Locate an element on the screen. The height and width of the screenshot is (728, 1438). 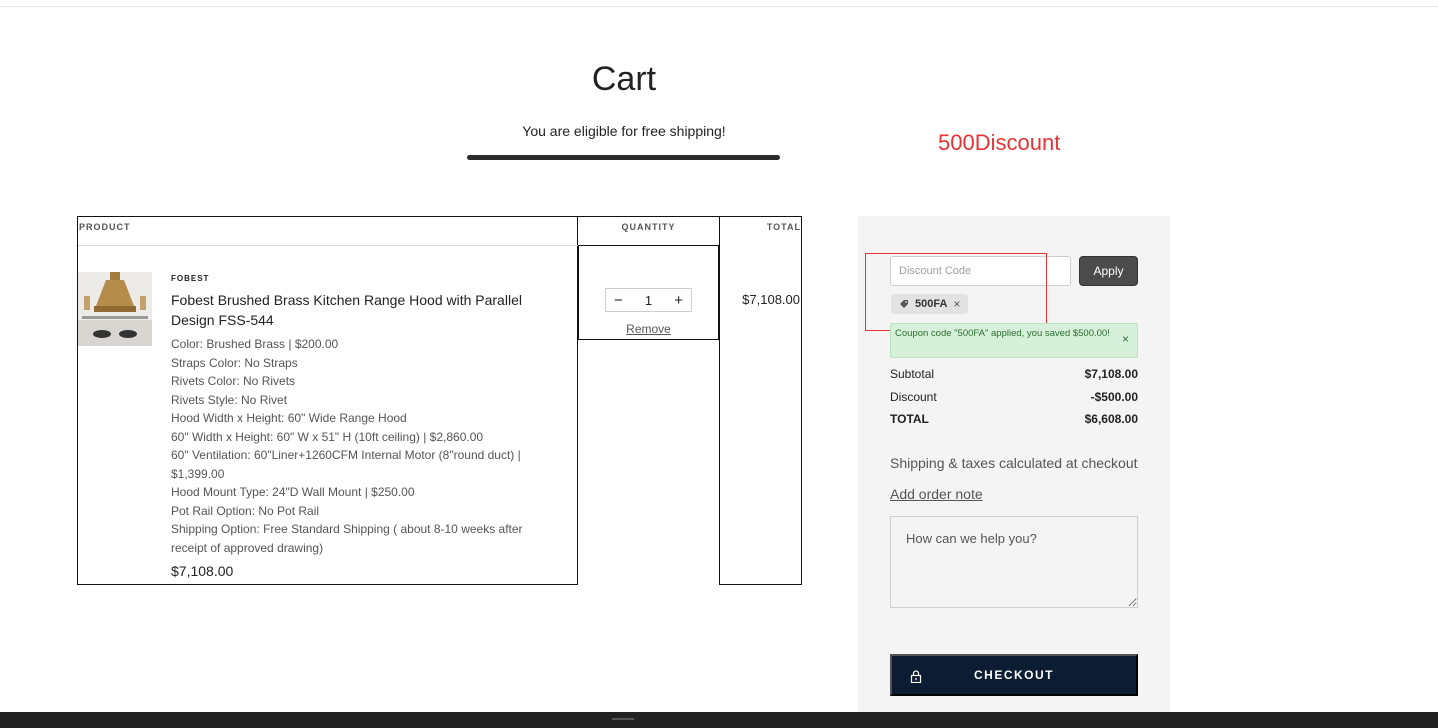
total-column is located at coordinates (760, 400).